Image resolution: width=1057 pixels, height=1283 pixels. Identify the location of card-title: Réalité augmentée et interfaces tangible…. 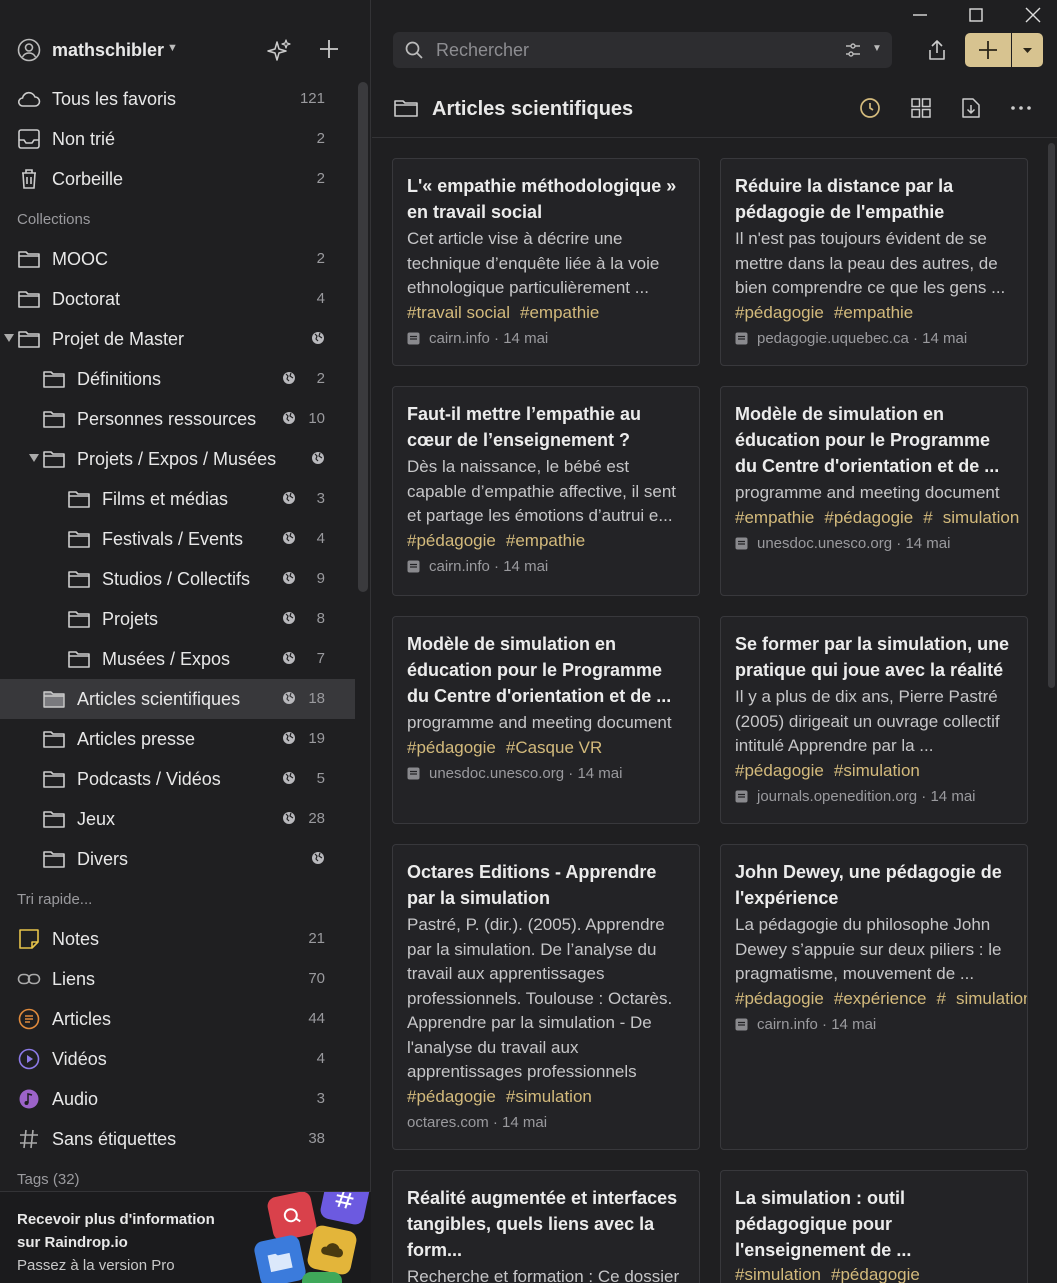
(546, 1224).